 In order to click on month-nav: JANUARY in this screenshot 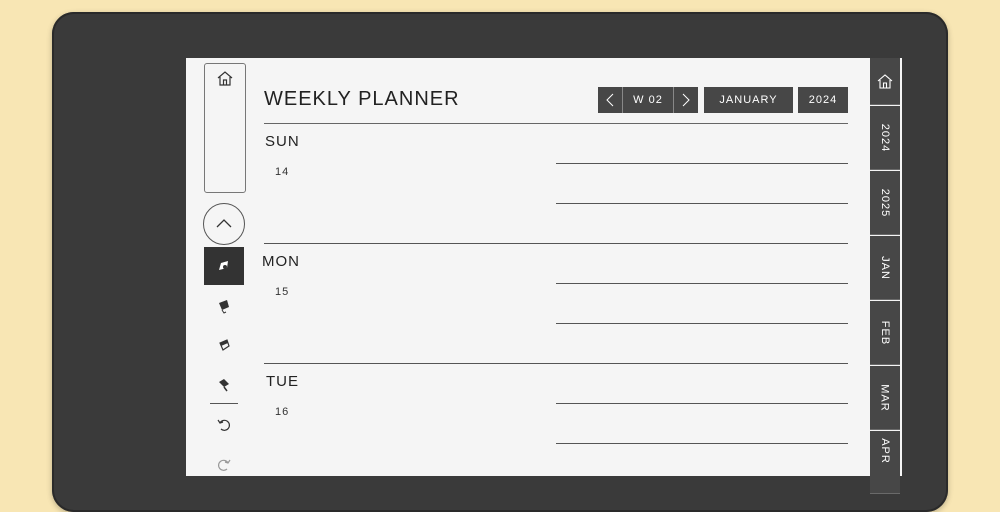, I will do `click(748, 100)`.